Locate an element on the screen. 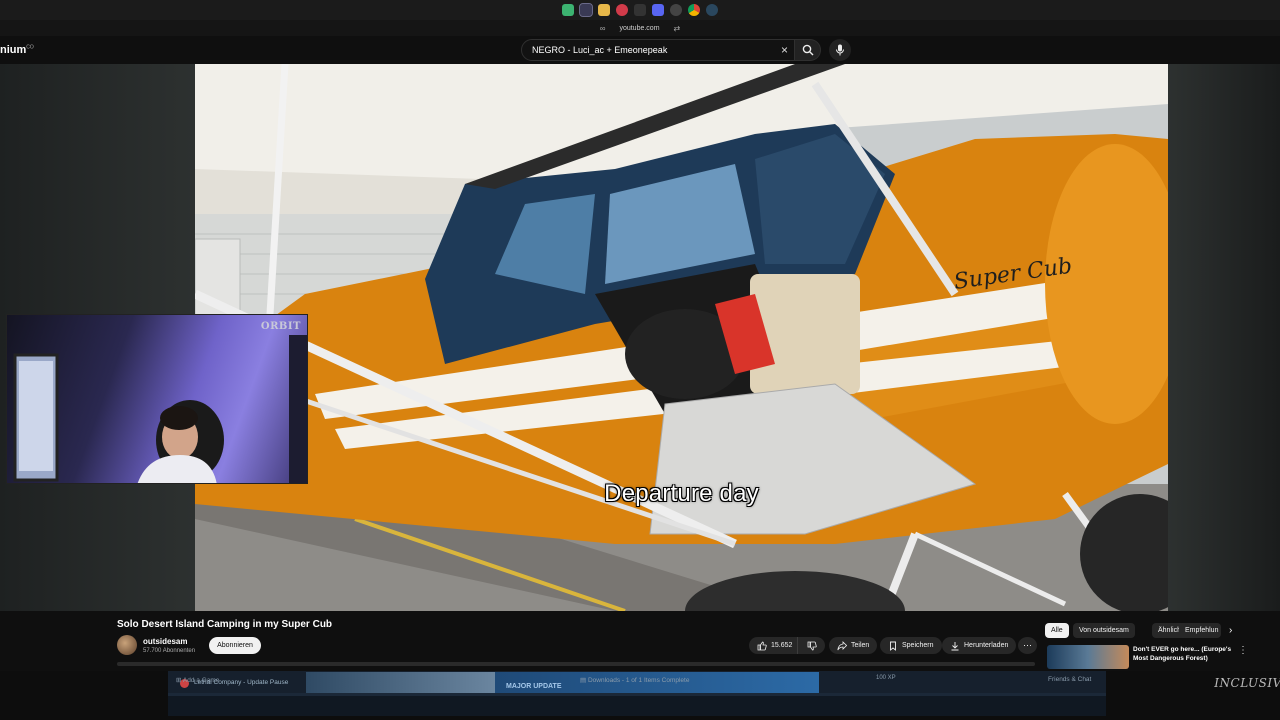 The image size is (1280, 720). search-button is located at coordinates (808, 50).